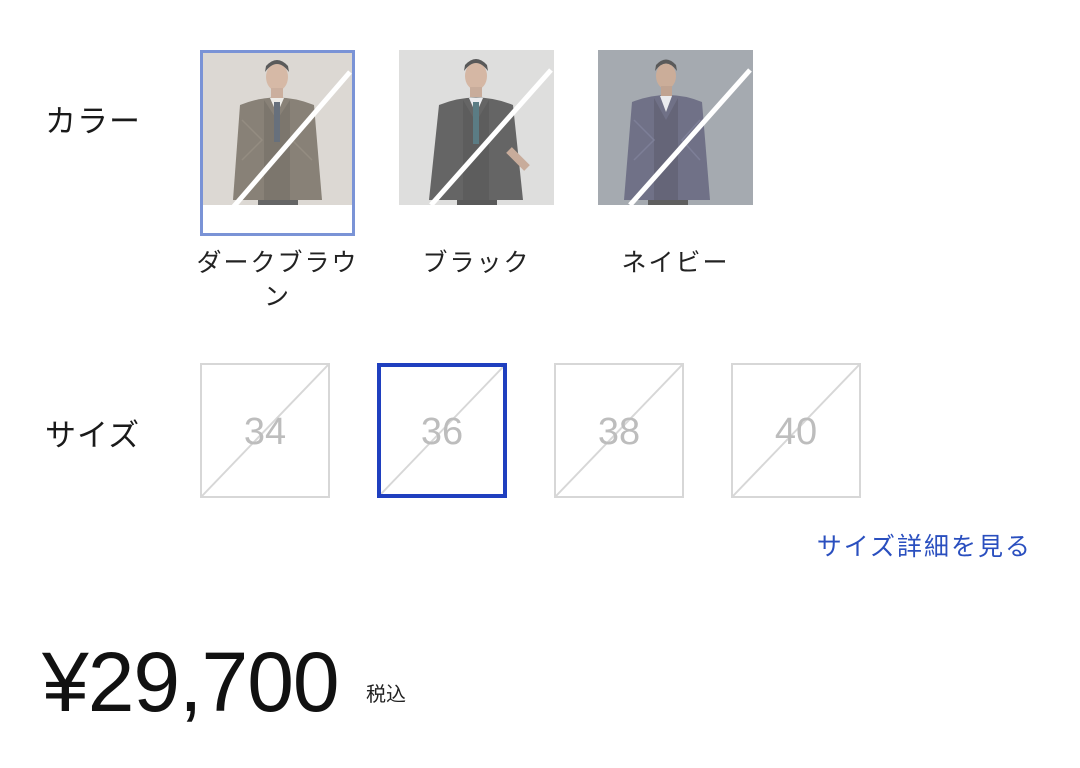 The height and width of the screenshot is (768, 1080). What do you see at coordinates (675, 127) in the screenshot?
I see `product-photo-navy` at bounding box center [675, 127].